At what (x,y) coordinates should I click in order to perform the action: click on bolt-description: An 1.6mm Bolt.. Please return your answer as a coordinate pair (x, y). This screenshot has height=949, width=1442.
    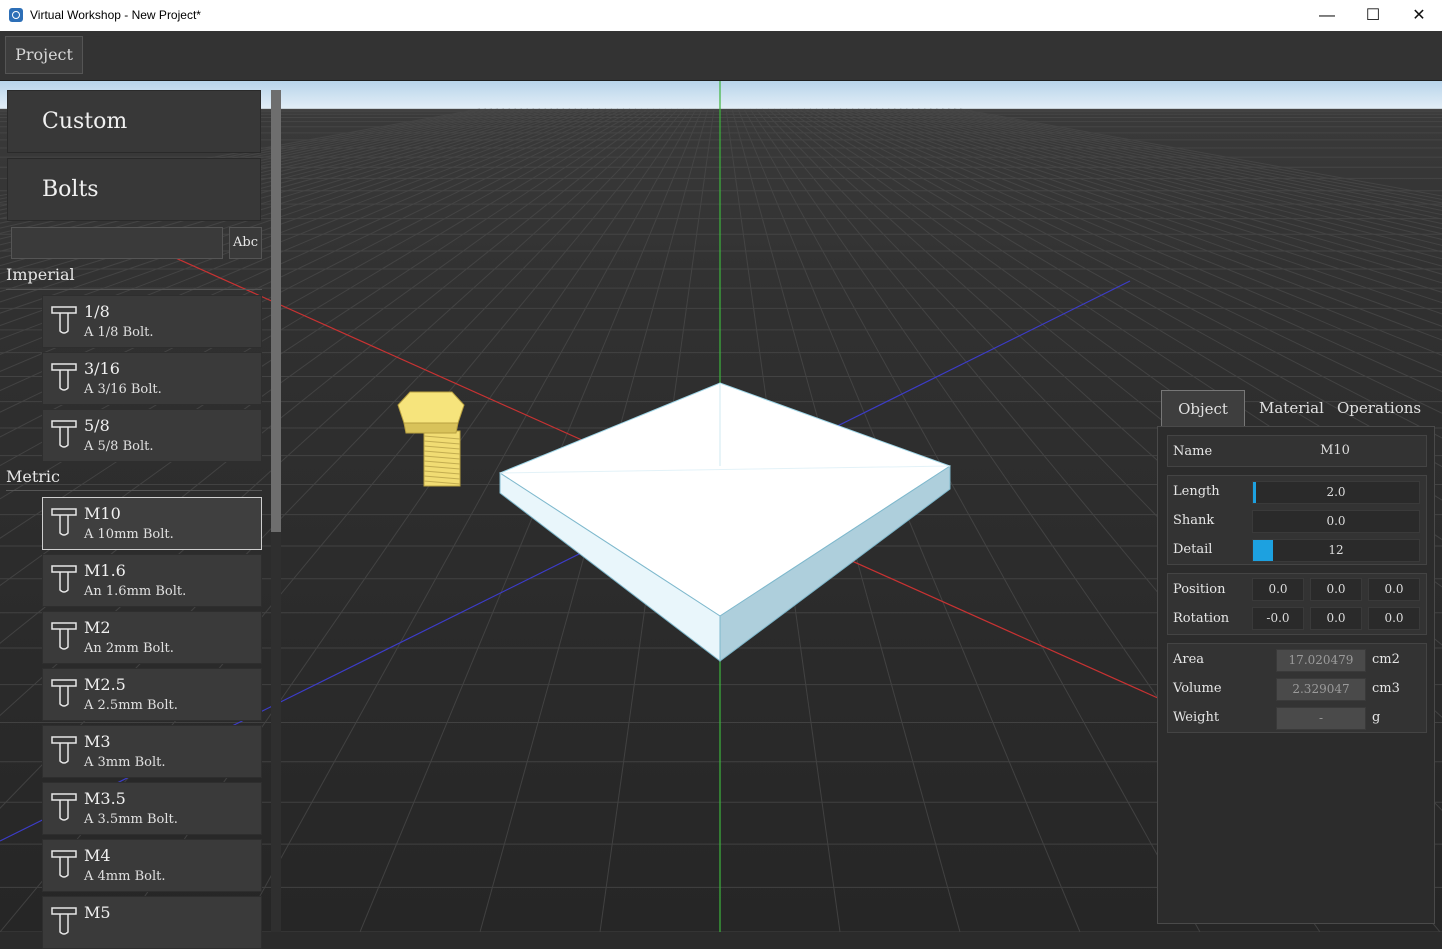
    Looking at the image, I should click on (135, 591).